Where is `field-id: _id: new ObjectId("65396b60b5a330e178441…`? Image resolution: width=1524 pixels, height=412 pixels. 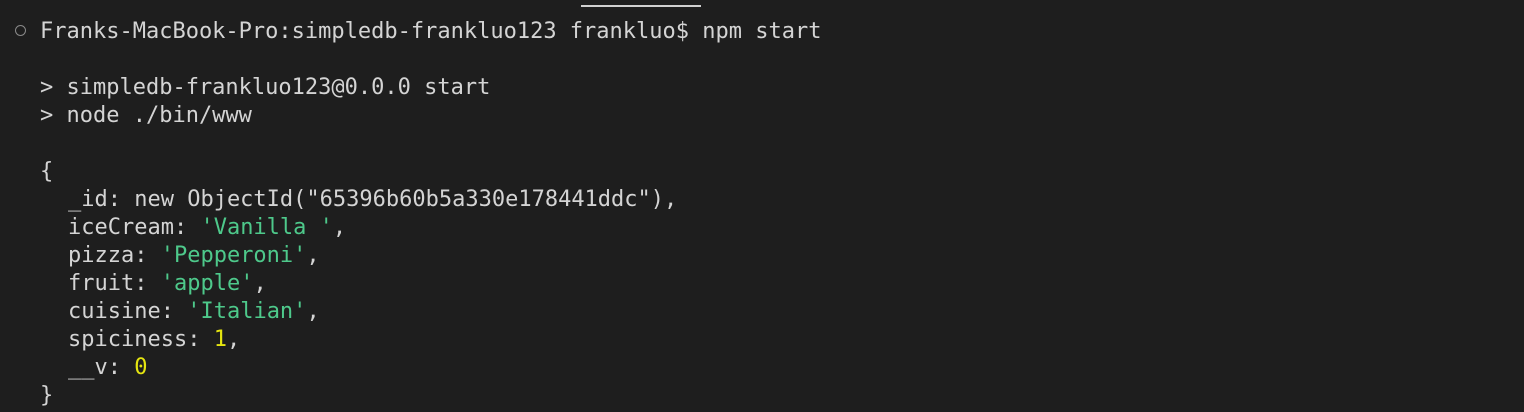 field-id: _id: new ObjectId("65396b60b5a330e178441… is located at coordinates (373, 199).